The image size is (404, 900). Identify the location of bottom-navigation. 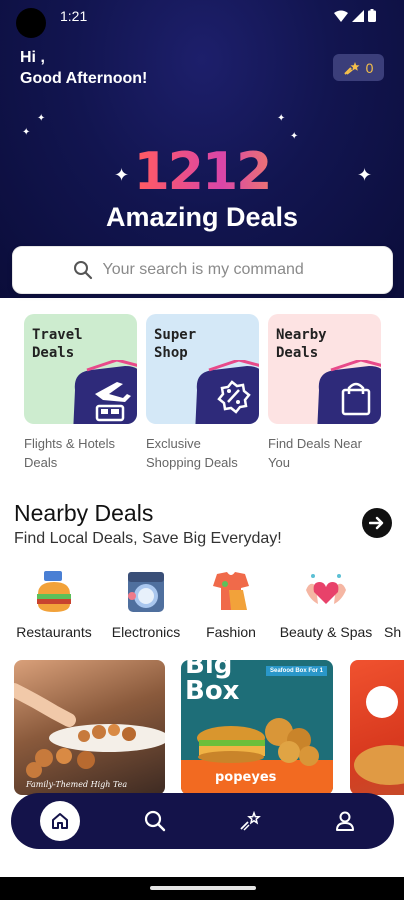
(202, 821).